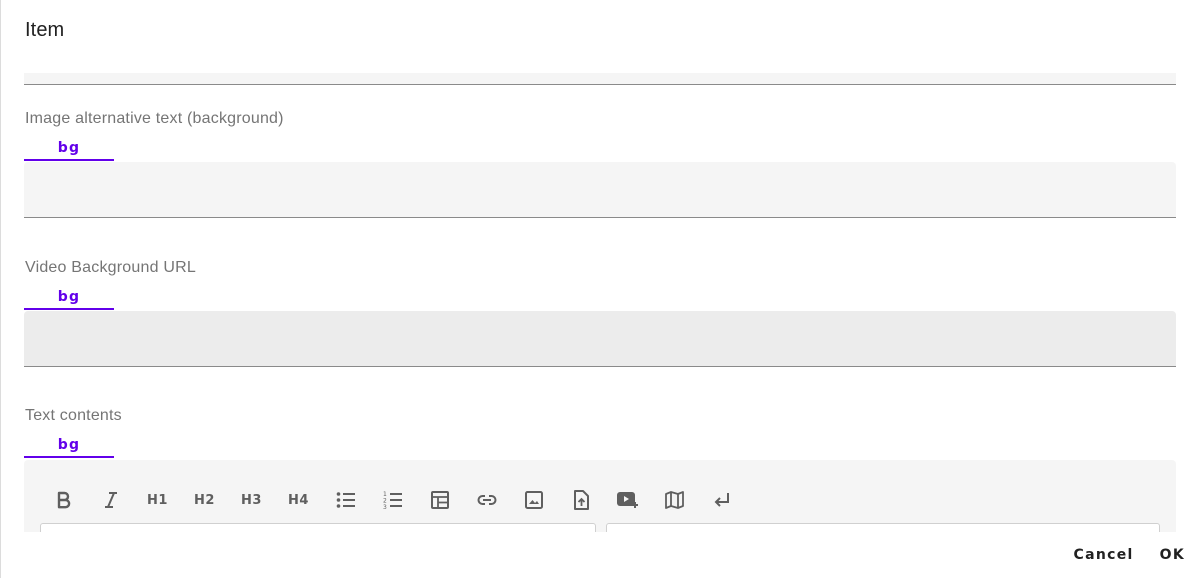 Image resolution: width=1200 pixels, height=578 pixels. What do you see at coordinates (0, 289) in the screenshot?
I see `dialog-left-edge` at bounding box center [0, 289].